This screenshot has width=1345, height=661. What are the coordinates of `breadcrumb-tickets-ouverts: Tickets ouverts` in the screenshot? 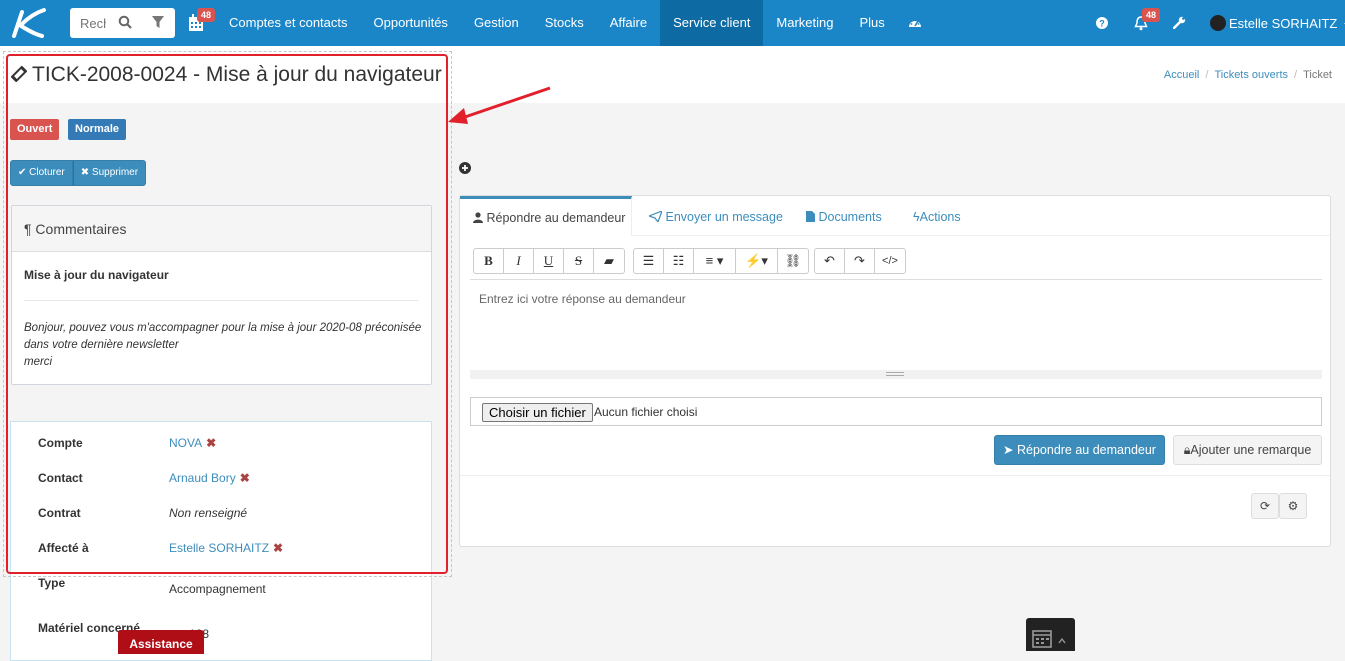 It's located at (1251, 75).